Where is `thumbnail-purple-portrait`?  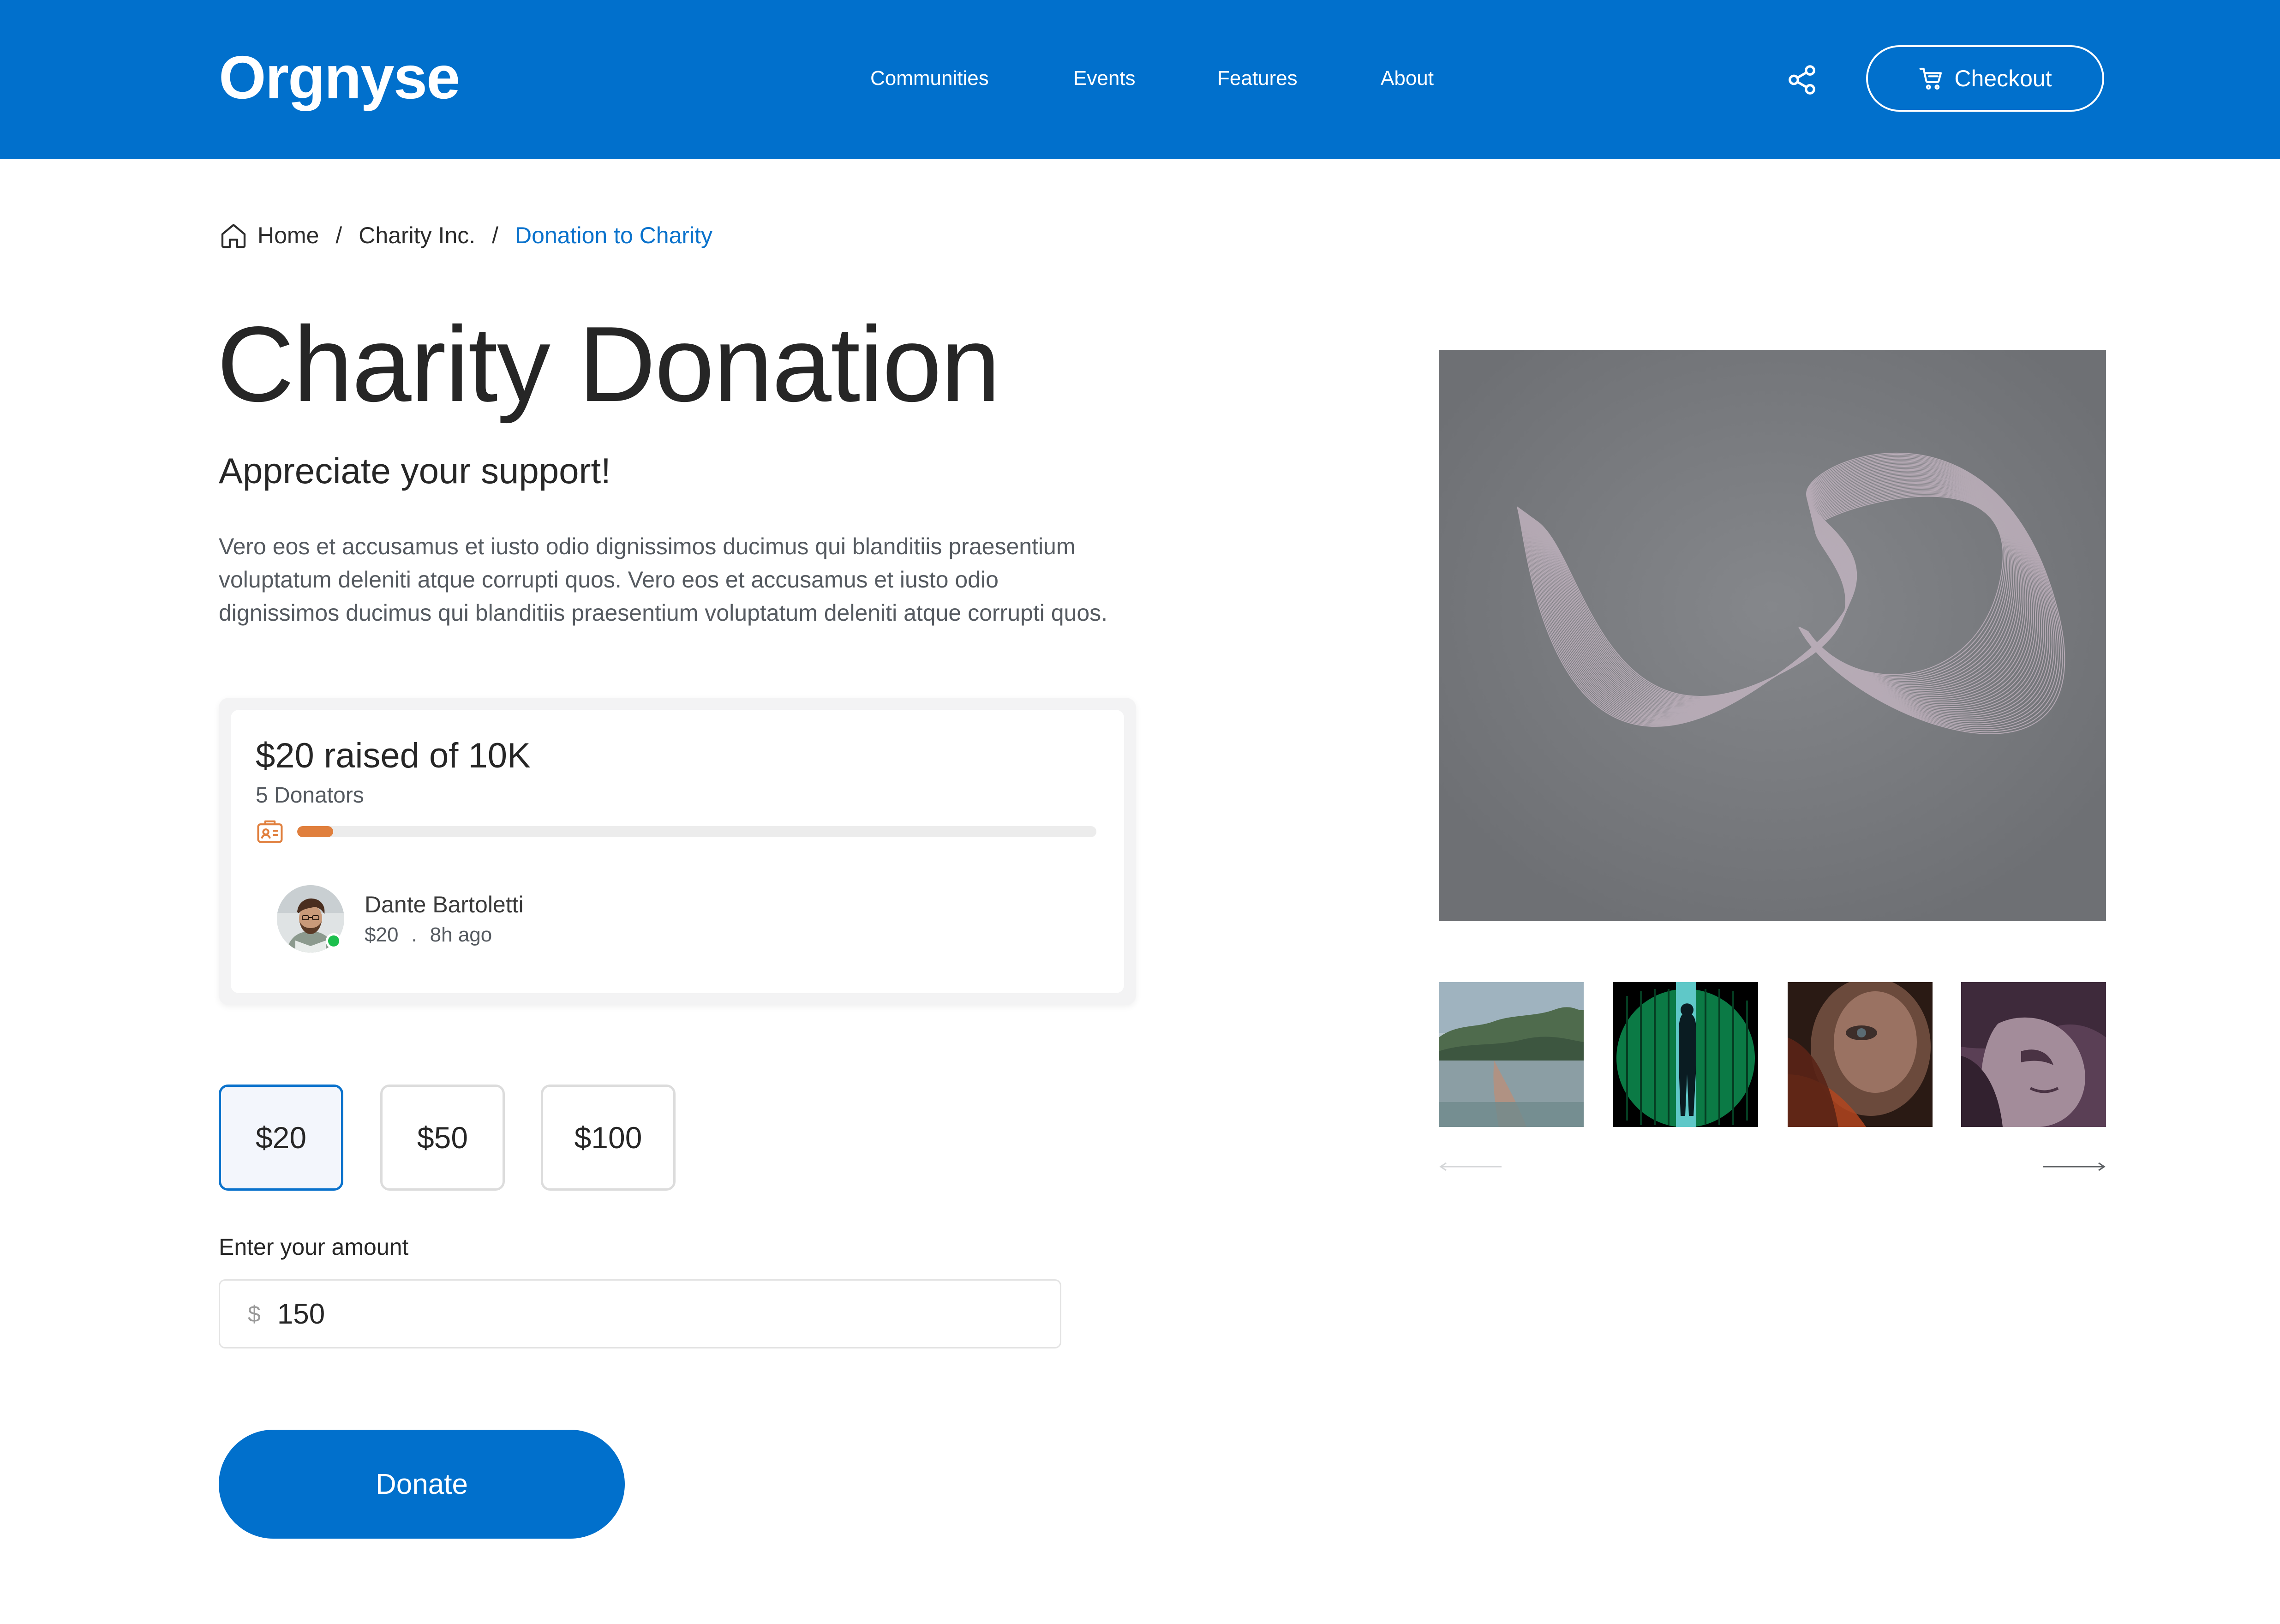
thumbnail-purple-portrait is located at coordinates (2033, 1054).